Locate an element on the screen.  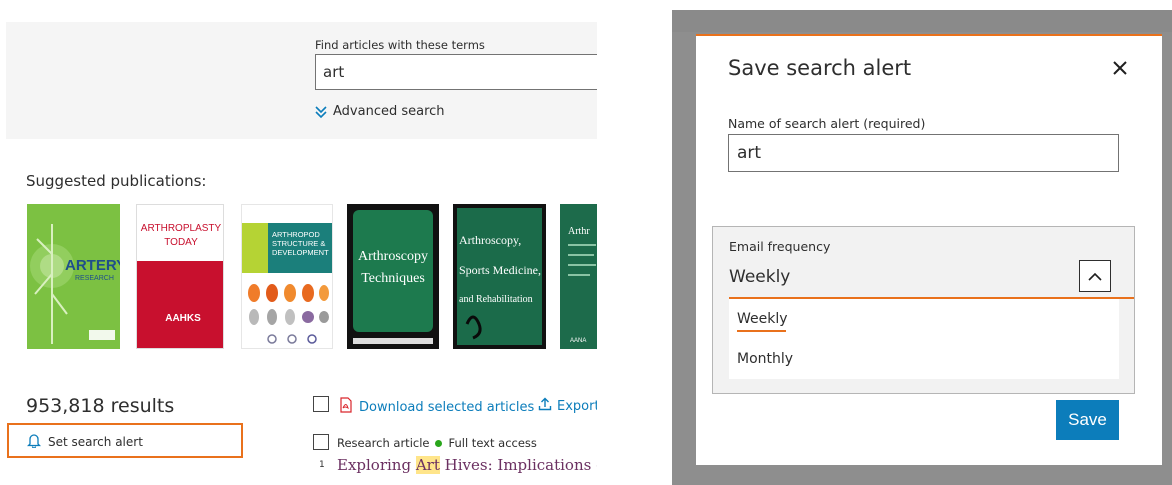
cover-org: AAHKS is located at coordinates (183, 318).